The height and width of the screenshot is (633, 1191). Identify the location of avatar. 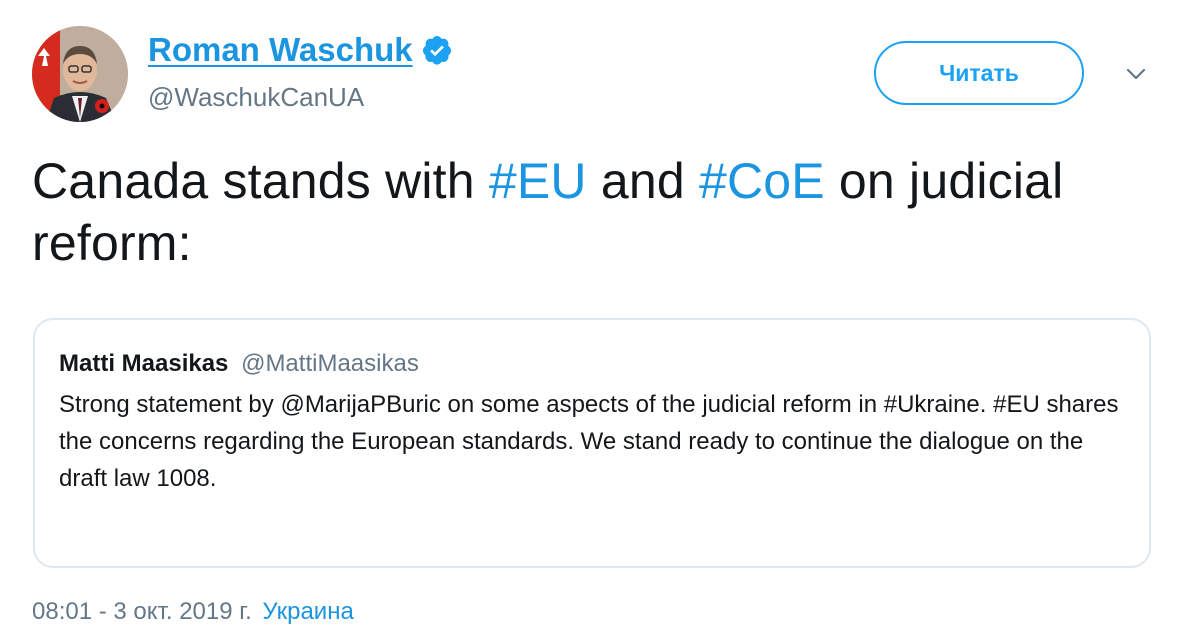
(80, 74).